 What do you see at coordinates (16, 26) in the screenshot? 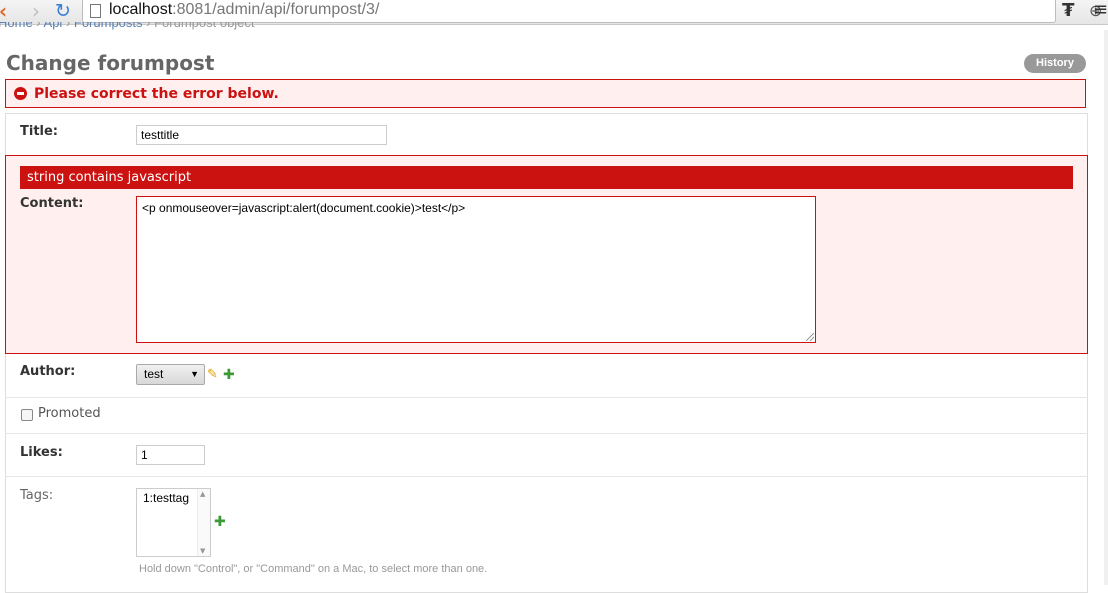
I see `breadcrumb-home-link: Home` at bounding box center [16, 26].